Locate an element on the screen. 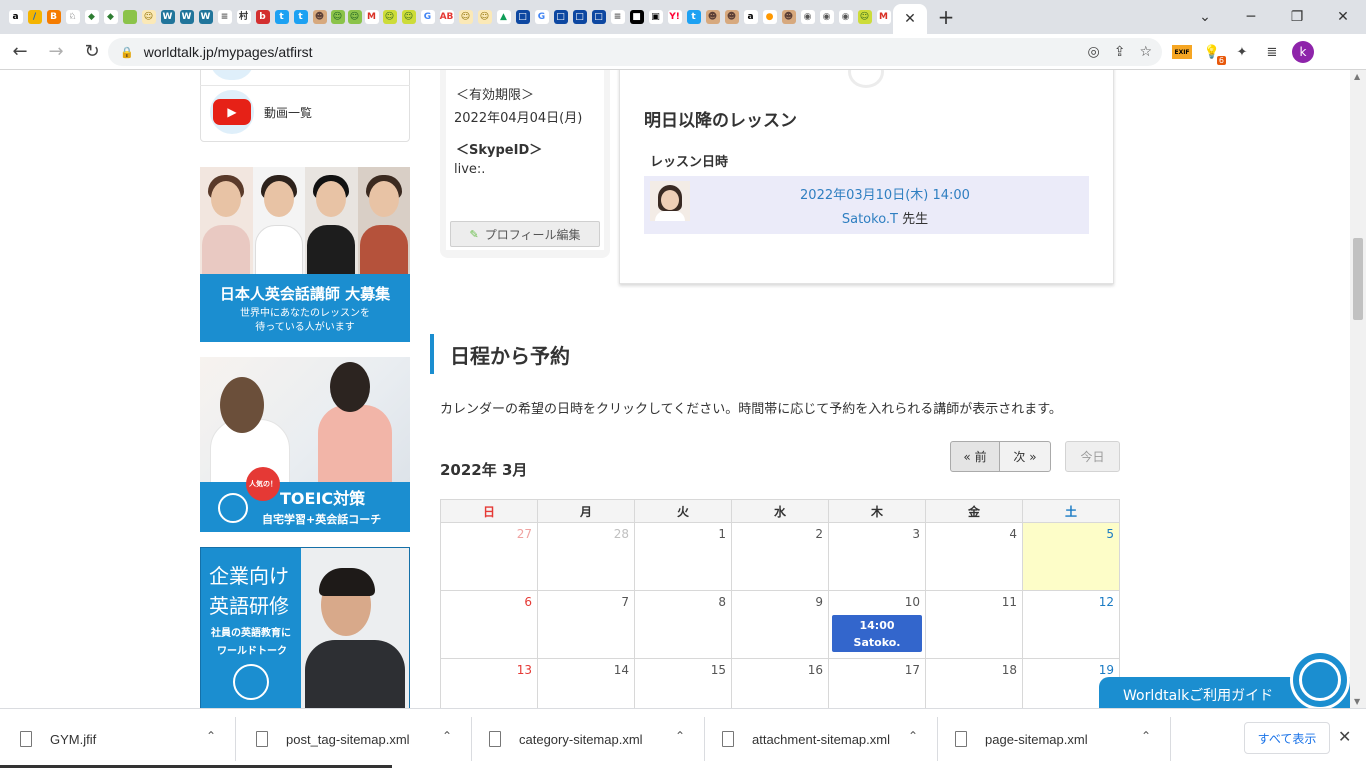  calendar-day-cell: 2 is located at coordinates (780, 556).